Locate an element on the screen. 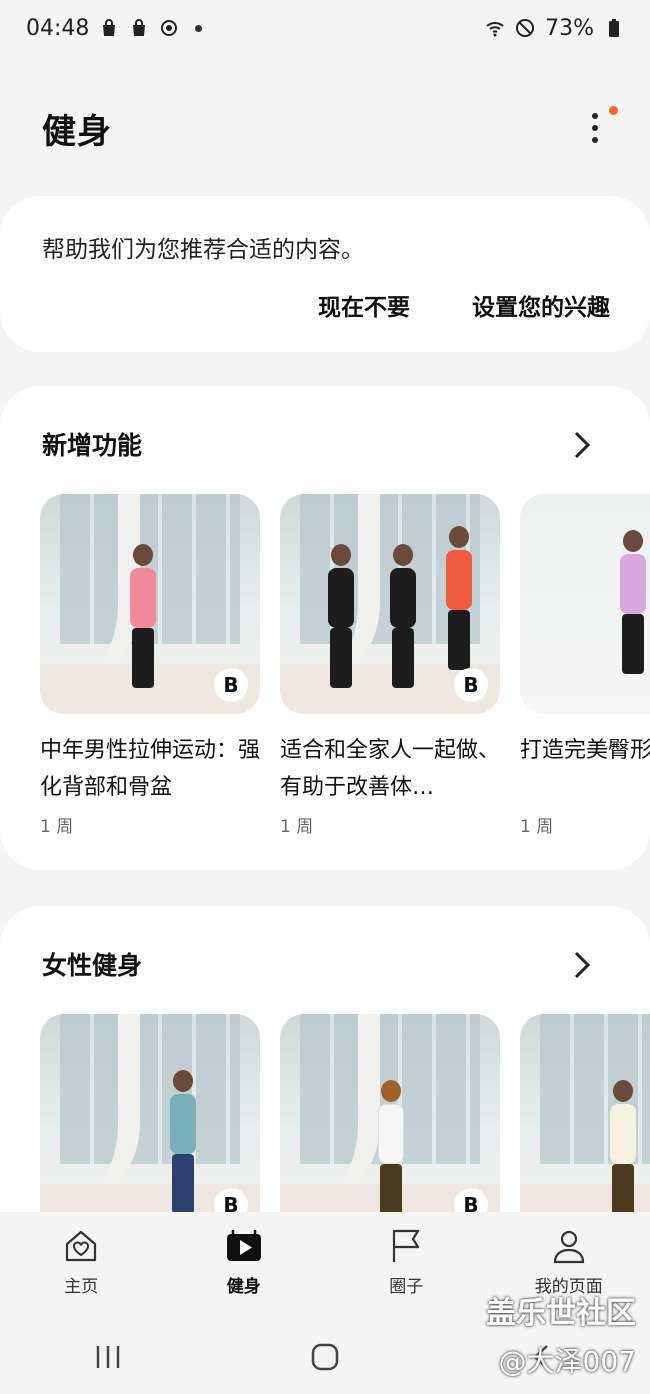  watermark-line2: @大泽007 is located at coordinates (567, 1361).